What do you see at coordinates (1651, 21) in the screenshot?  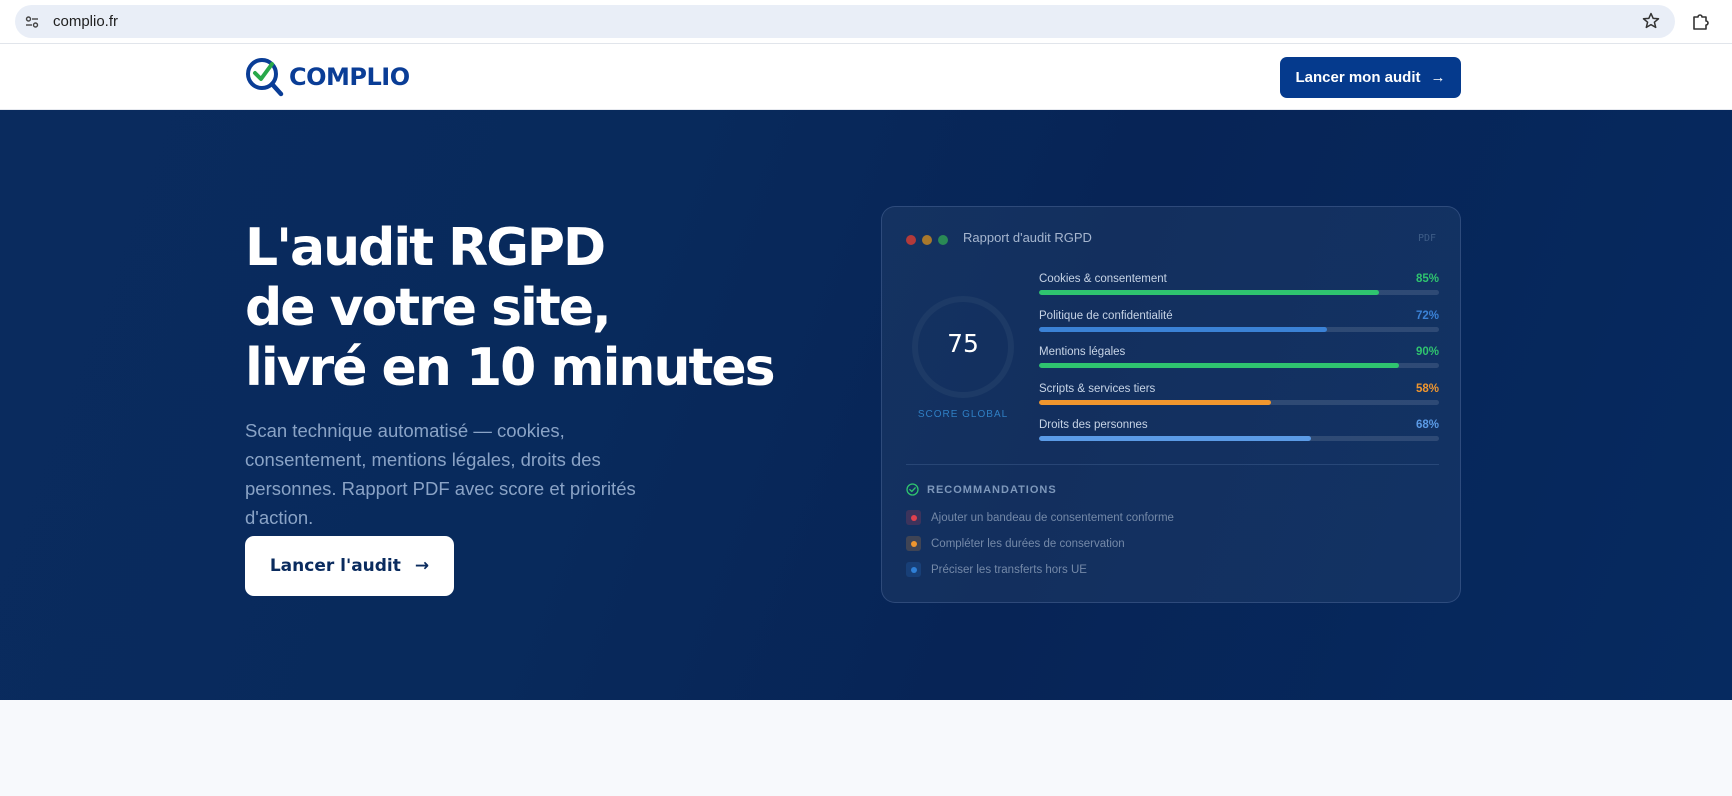 I see `star-icon` at bounding box center [1651, 21].